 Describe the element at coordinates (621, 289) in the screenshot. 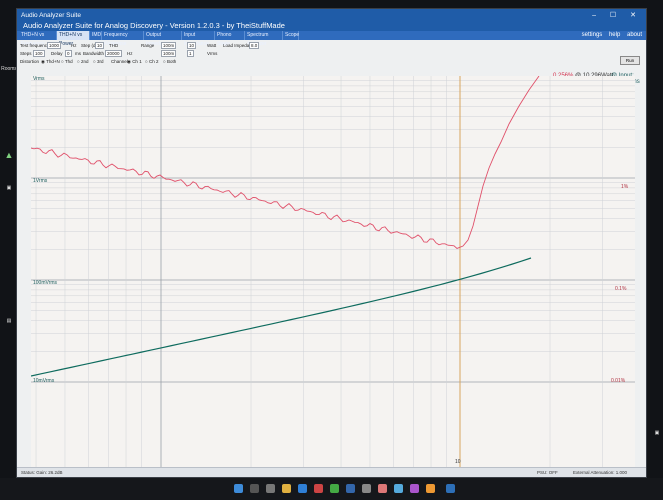

I see `right-axis-label-01pct: 0.1%` at that location.